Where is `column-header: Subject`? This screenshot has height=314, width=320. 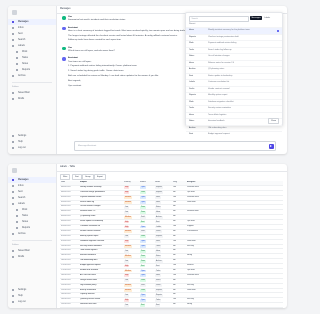 column-header: Subject is located at coordinates (101, 183).